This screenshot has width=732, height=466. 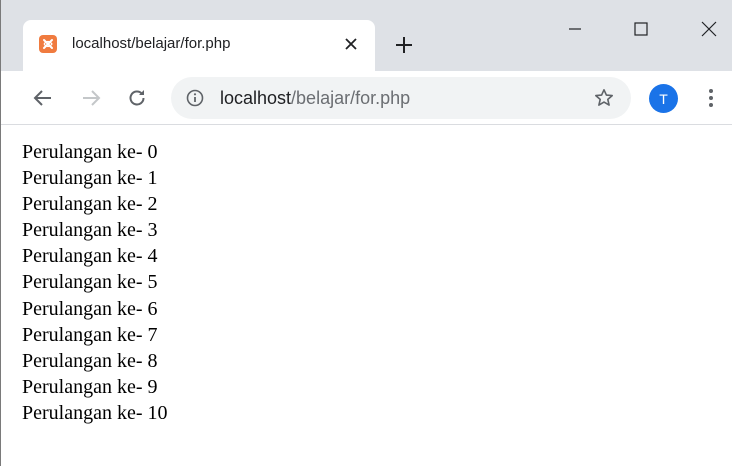 What do you see at coordinates (90, 334) in the screenshot?
I see `output-line: Perulangan ke- 7` at bounding box center [90, 334].